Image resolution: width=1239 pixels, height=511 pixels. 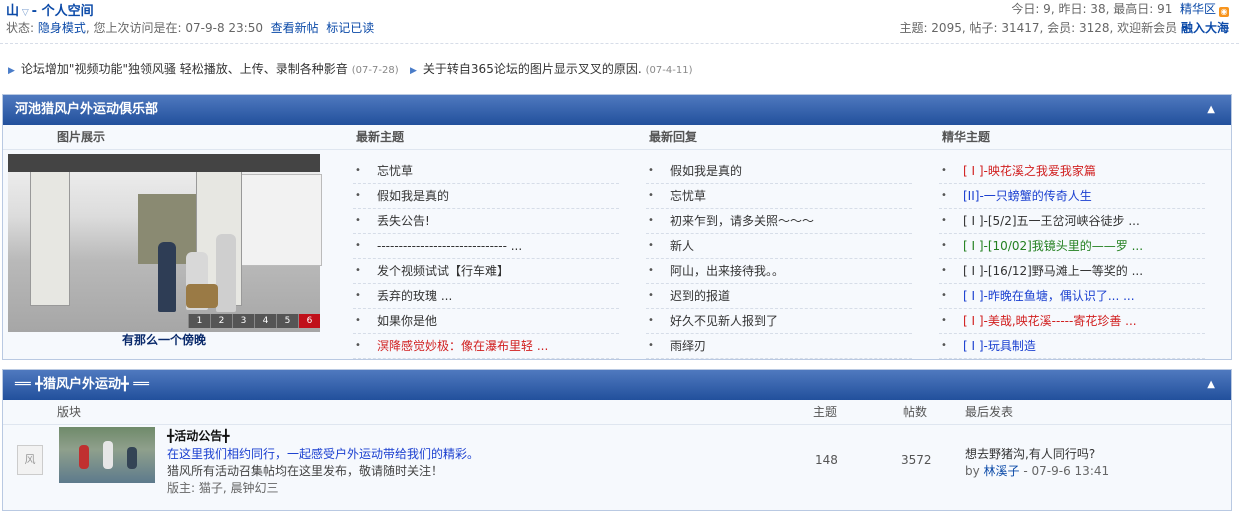 What do you see at coordinates (1072, 196) in the screenshot?
I see `digest-topic-item: [II]-一只螃蟹的传奇人生` at bounding box center [1072, 196].